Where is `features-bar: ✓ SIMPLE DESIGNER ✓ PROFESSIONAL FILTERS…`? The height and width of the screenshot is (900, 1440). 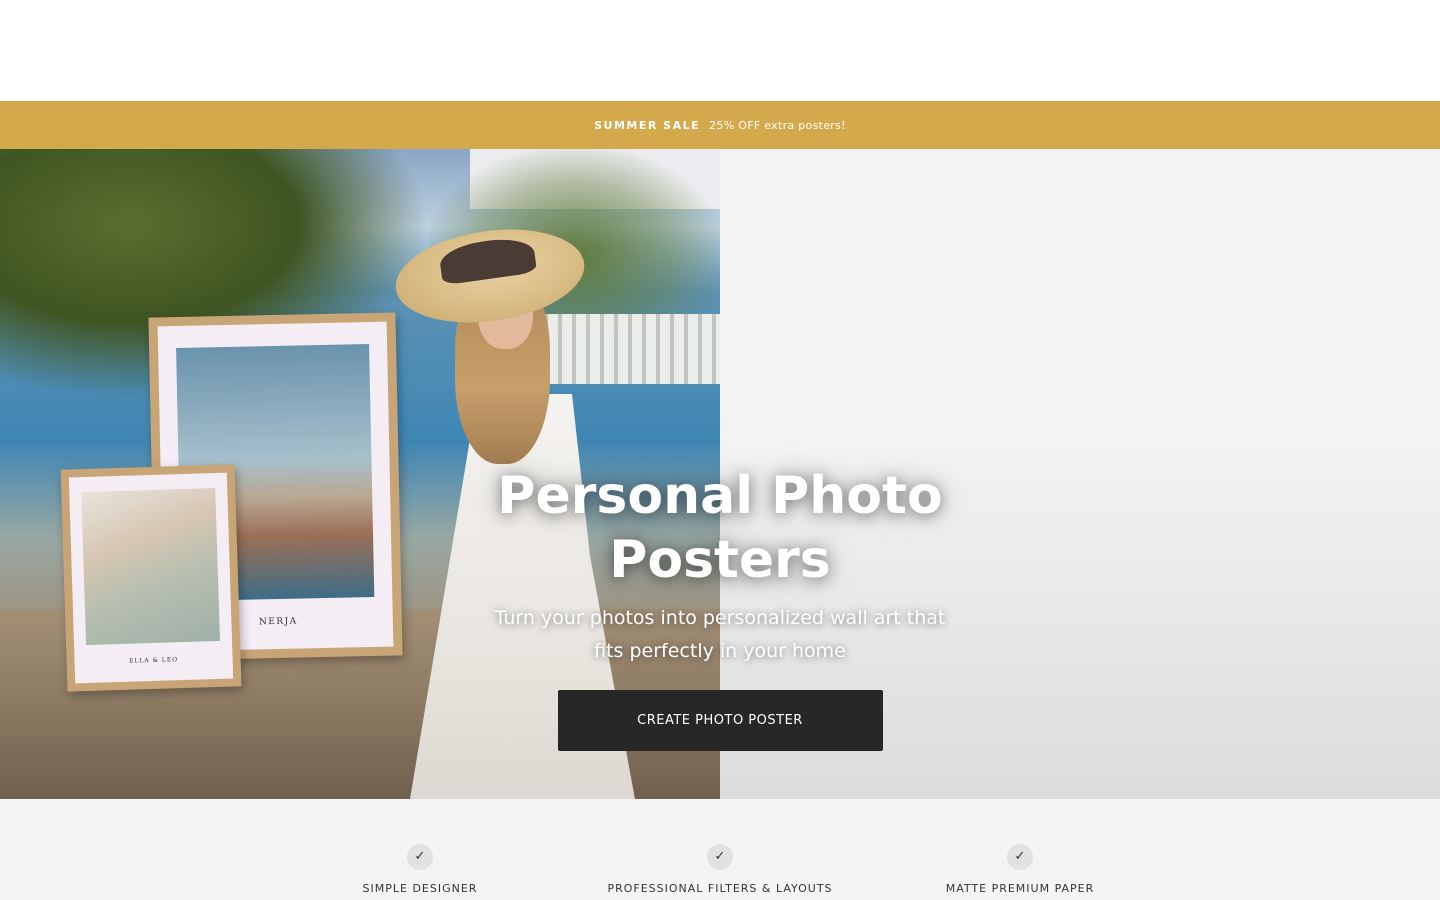
features-bar: ✓ SIMPLE DESIGNER ✓ PROFESSIONAL FILTERS… is located at coordinates (720, 849).